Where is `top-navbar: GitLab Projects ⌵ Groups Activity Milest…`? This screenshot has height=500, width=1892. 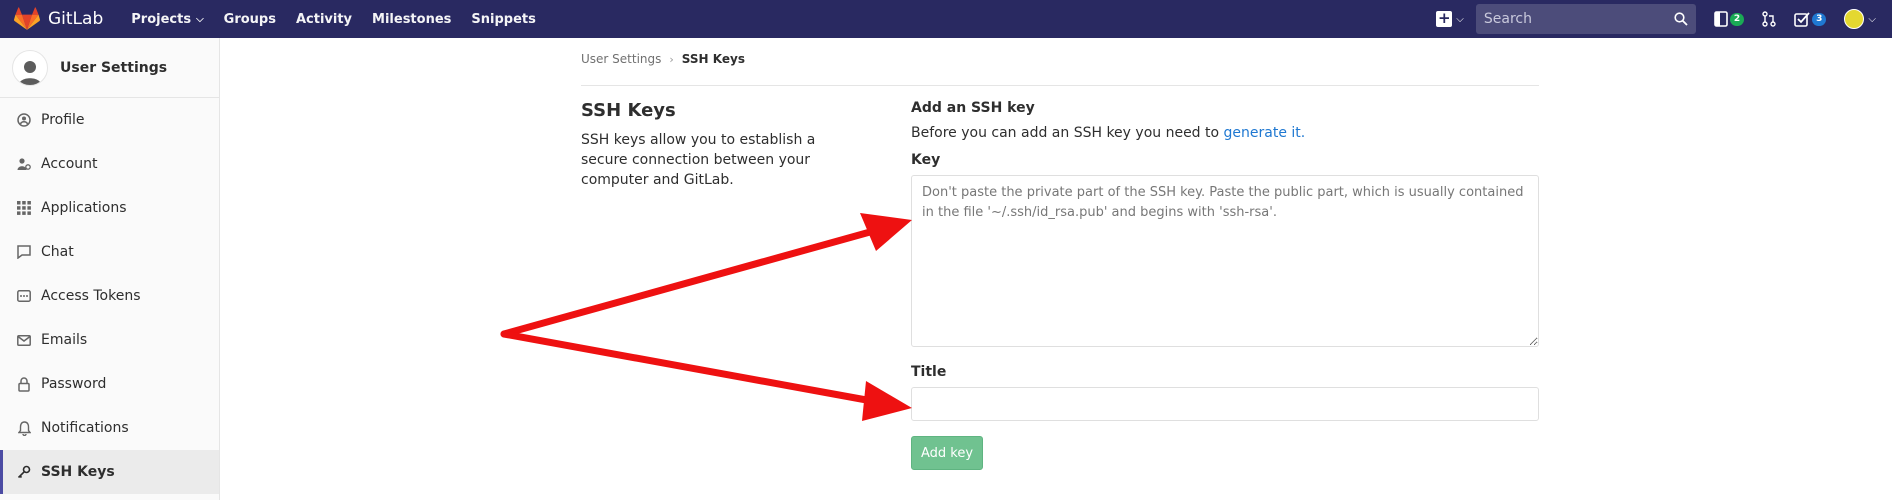 top-navbar: GitLab Projects ⌵ Groups Activity Milest… is located at coordinates (946, 19).